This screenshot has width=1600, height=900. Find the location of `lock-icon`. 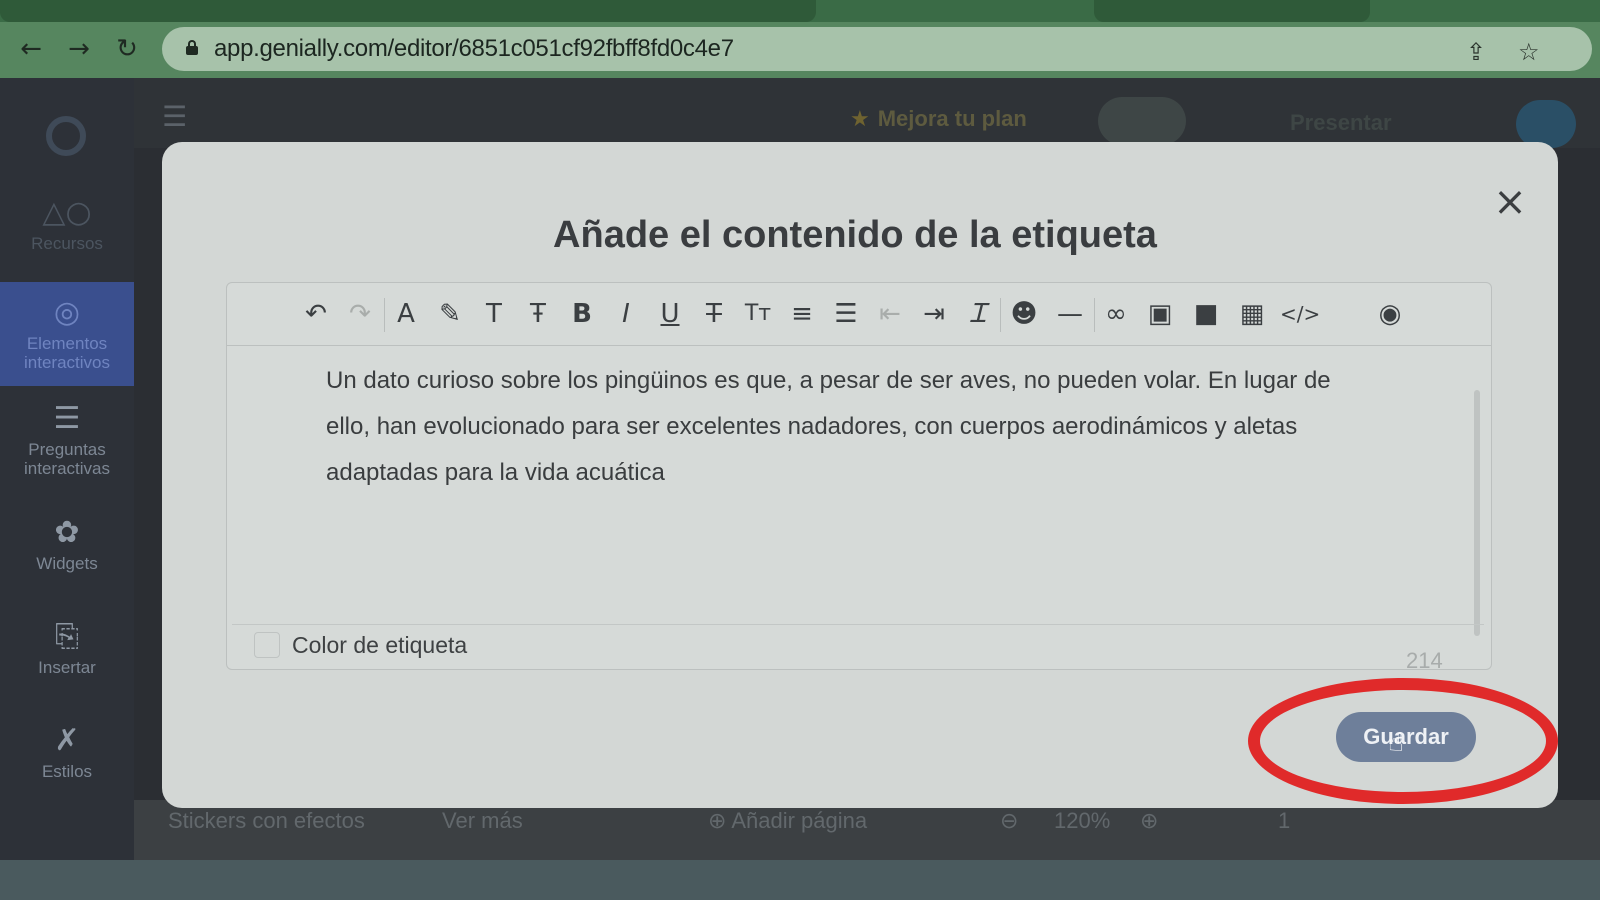

lock-icon is located at coordinates (192, 47).